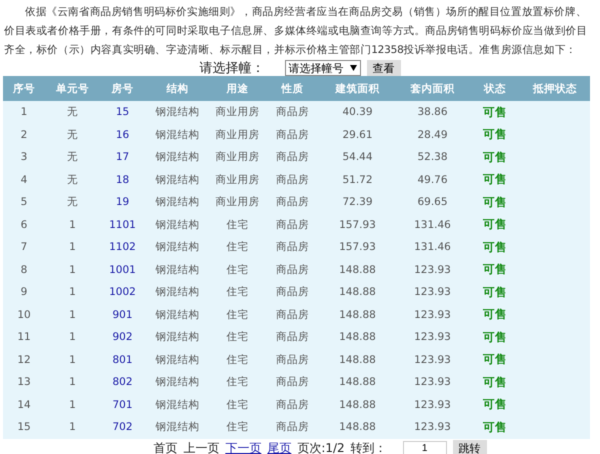  I want to click on jump-button: 跳转, so click(469, 447).